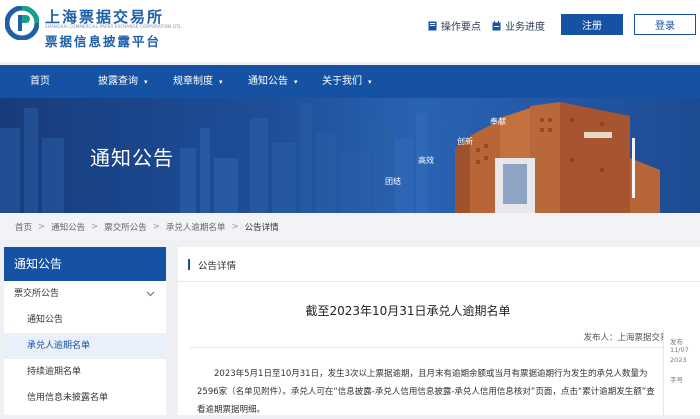 This screenshot has height=419, width=700. I want to click on sidebar-item-label: 信用信息未披露名单, so click(68, 398).